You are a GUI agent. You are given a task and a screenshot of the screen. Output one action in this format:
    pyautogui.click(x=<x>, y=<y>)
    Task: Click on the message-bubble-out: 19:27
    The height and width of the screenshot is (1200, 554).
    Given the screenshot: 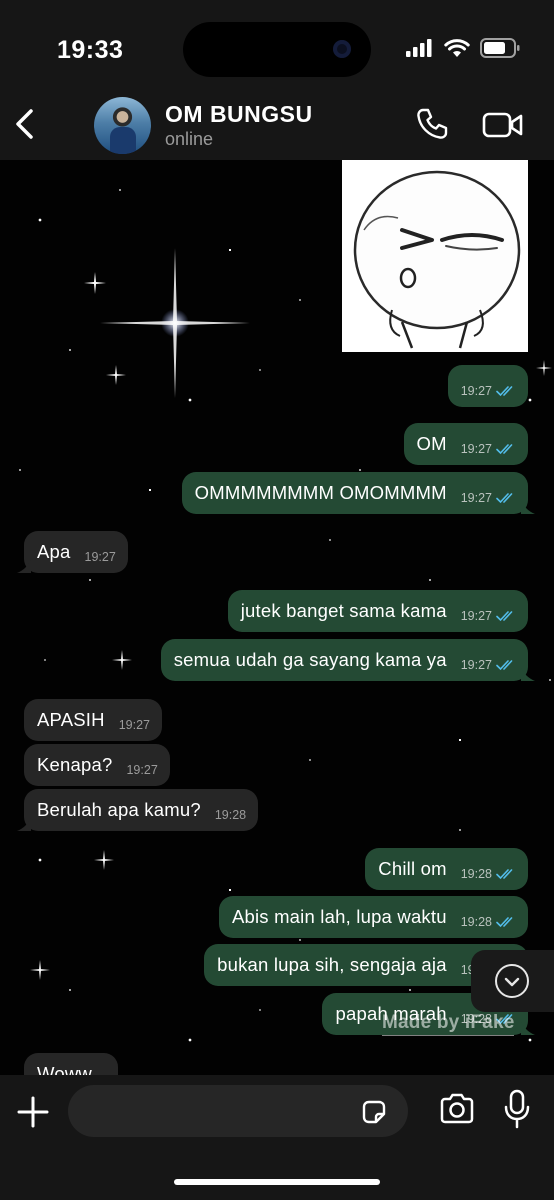 What is the action you would take?
    pyautogui.click(x=487, y=386)
    